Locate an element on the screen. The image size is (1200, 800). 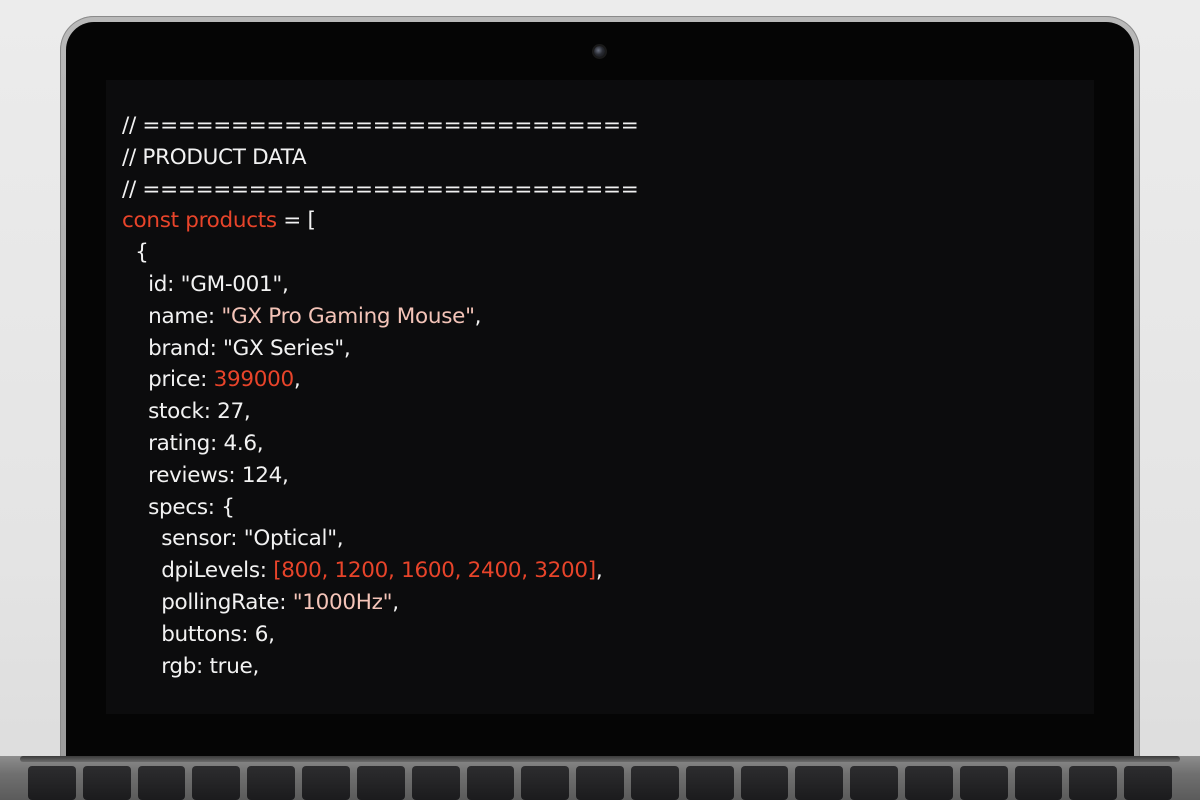
hinge is located at coordinates (600, 759).